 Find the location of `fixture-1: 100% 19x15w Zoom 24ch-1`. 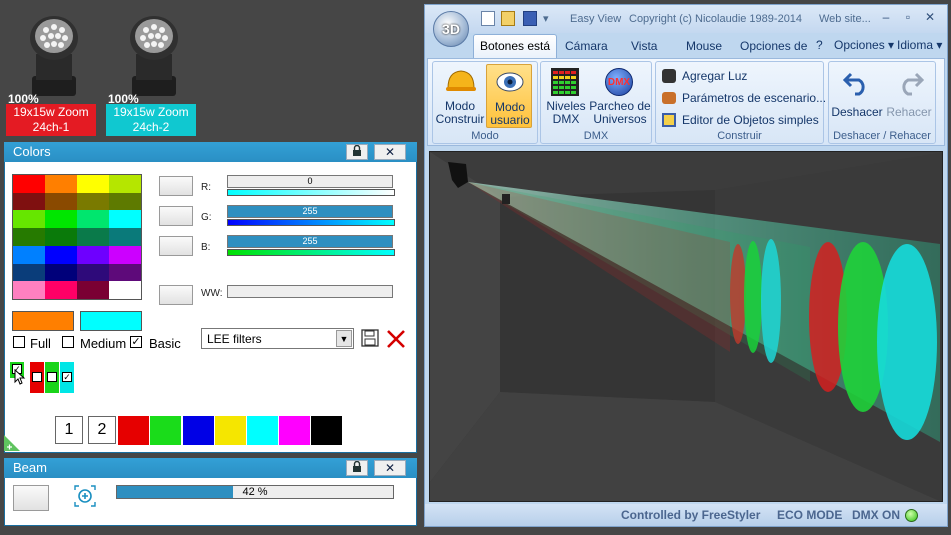

fixture-1: 100% 19x15w Zoom 24ch-1 is located at coordinates (52, 73).